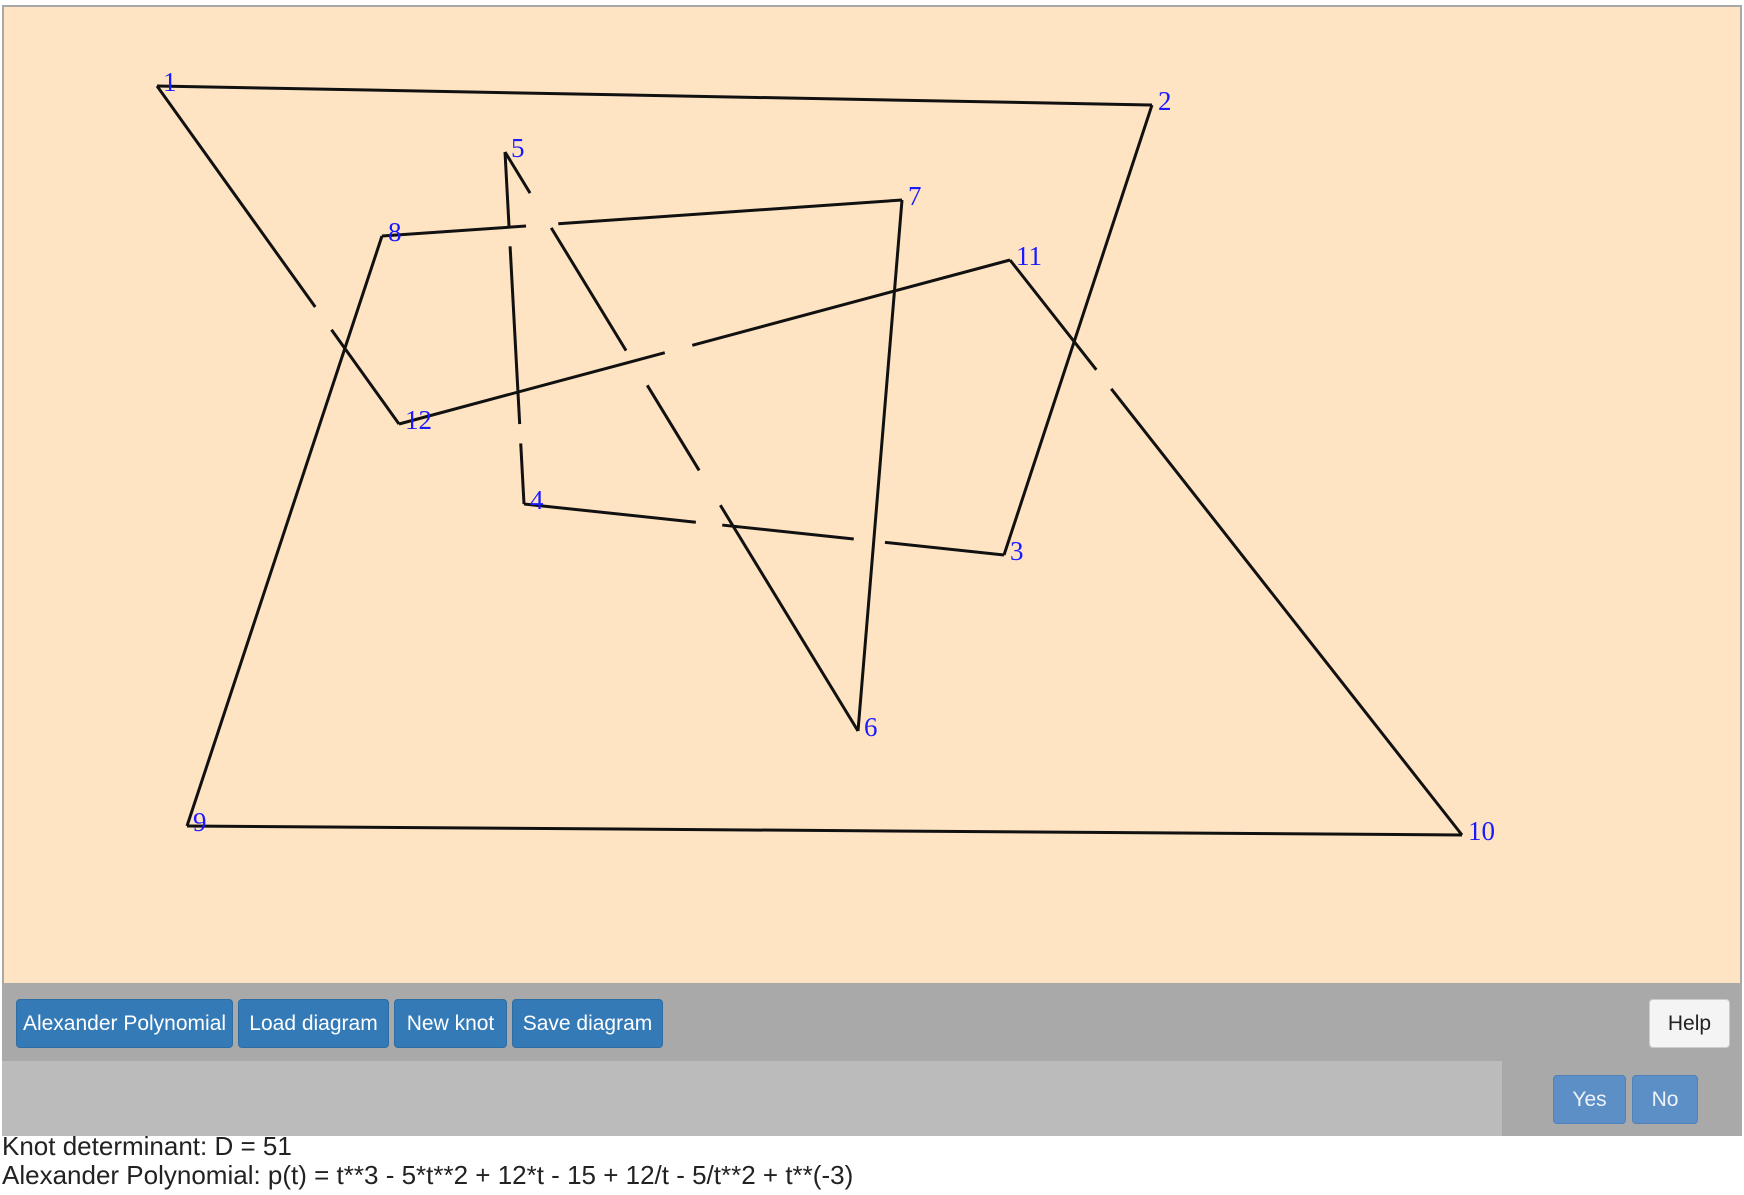 This screenshot has width=1744, height=1195. I want to click on vertex-label-1: 1, so click(170, 82).